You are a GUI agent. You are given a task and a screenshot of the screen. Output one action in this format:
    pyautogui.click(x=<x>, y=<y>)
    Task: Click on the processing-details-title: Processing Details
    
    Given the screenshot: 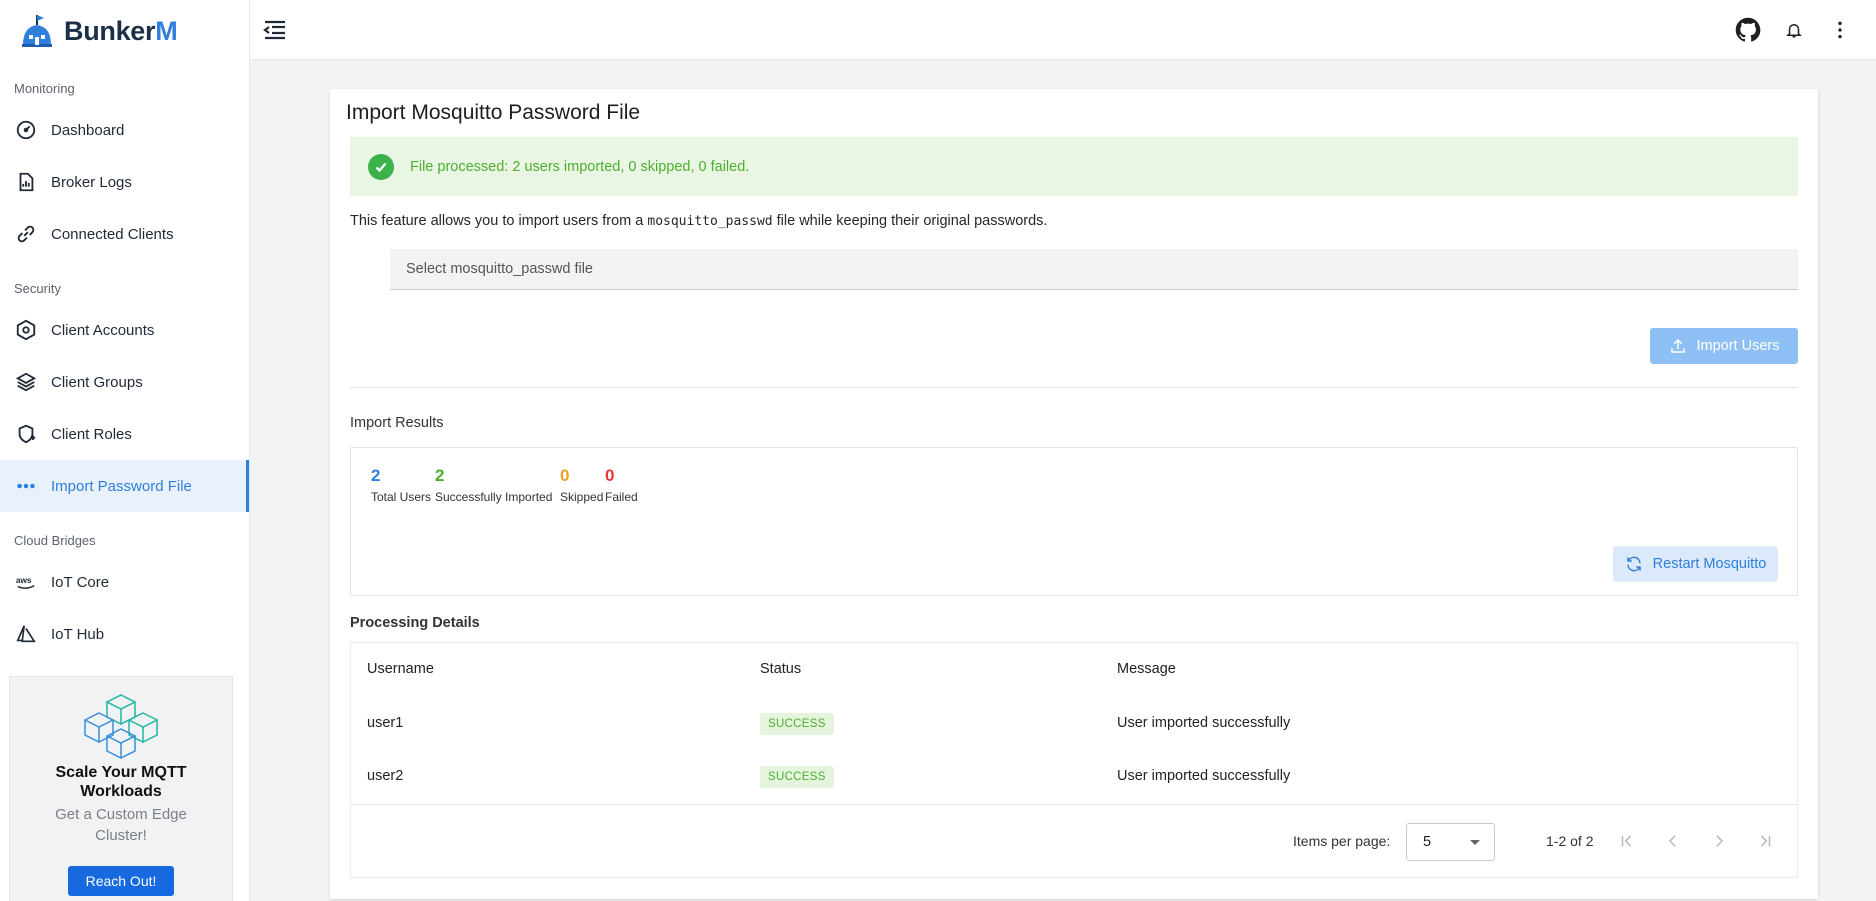 What is the action you would take?
    pyautogui.click(x=415, y=623)
    